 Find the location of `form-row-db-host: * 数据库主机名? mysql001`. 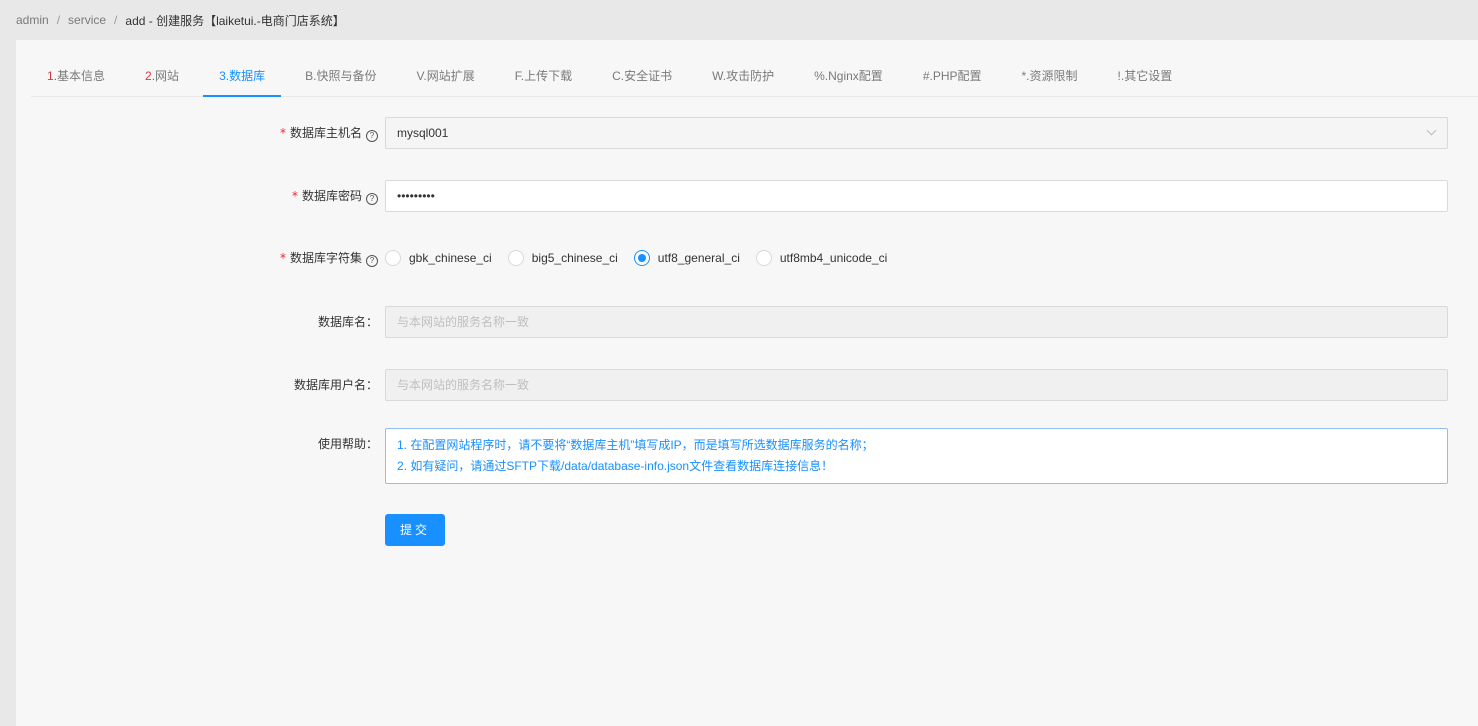

form-row-db-host: * 数据库主机名? mysql001 is located at coordinates (747, 133).